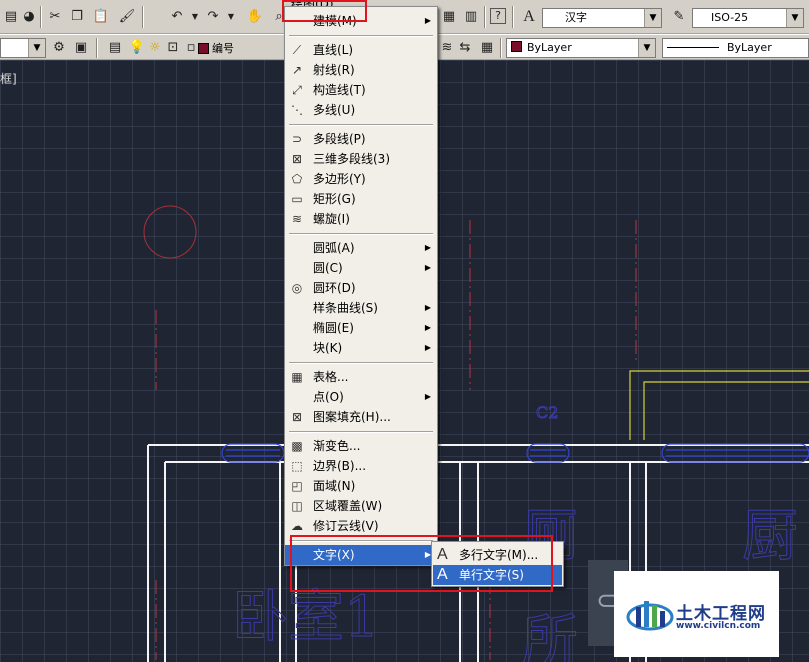 This screenshot has height=662, width=809. I want to click on annotation-box-draw-menu, so click(324, 11).